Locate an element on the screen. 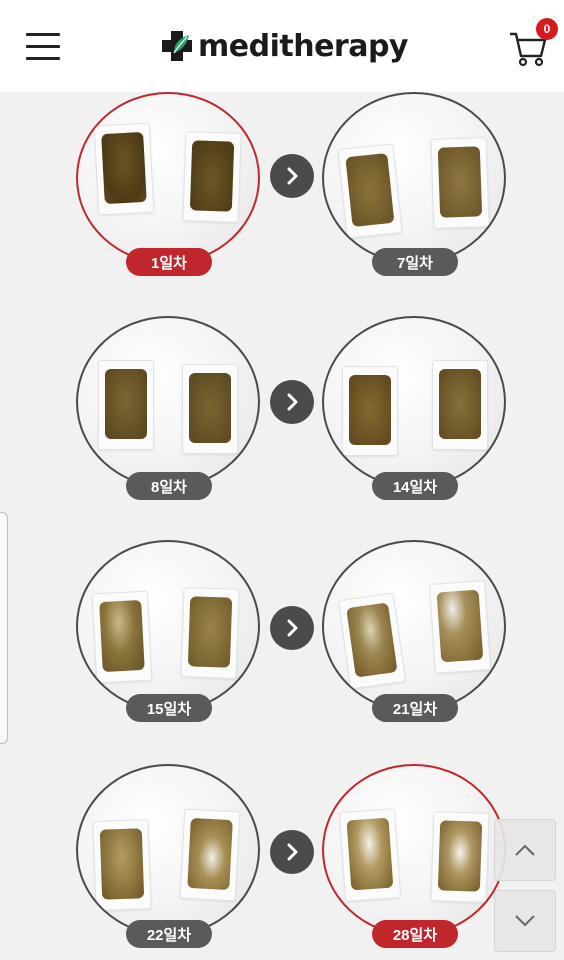  cart-count-badge: 0 is located at coordinates (547, 29).